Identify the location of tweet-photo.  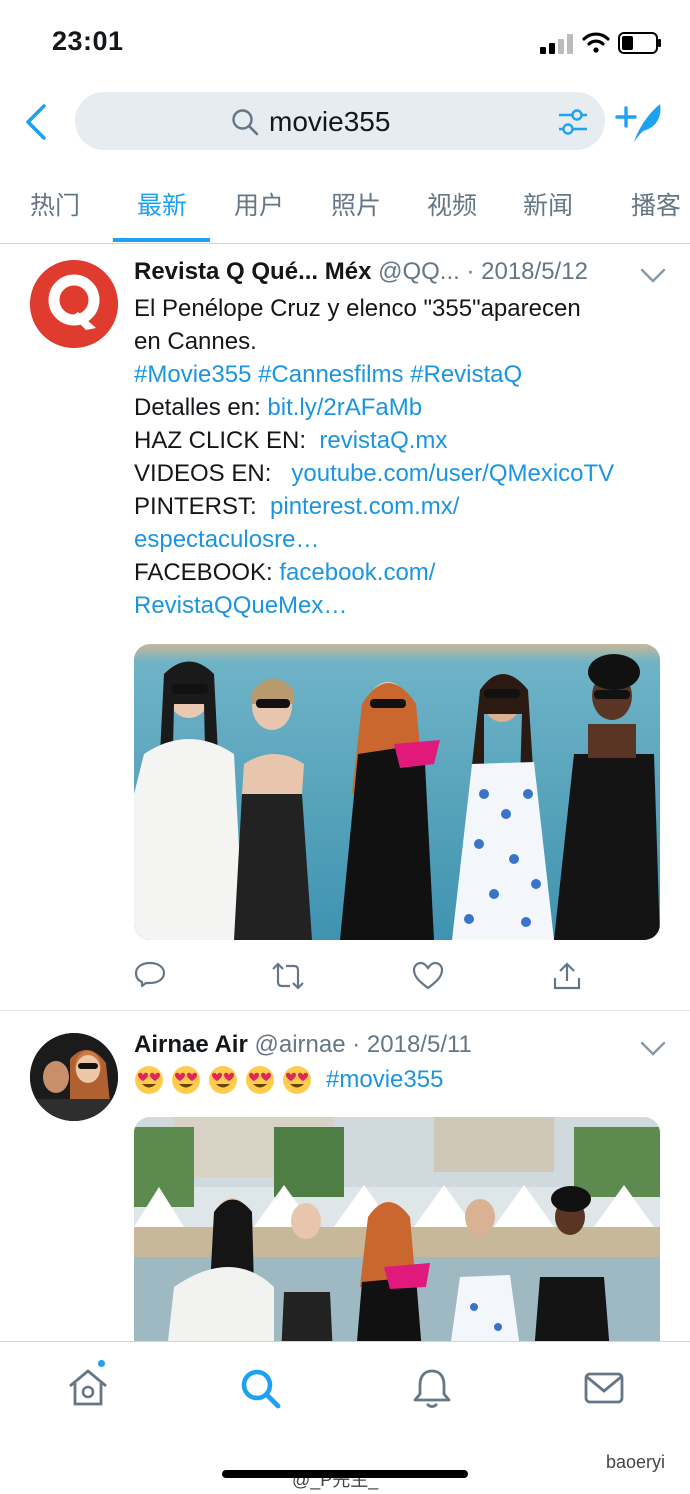
(397, 1229).